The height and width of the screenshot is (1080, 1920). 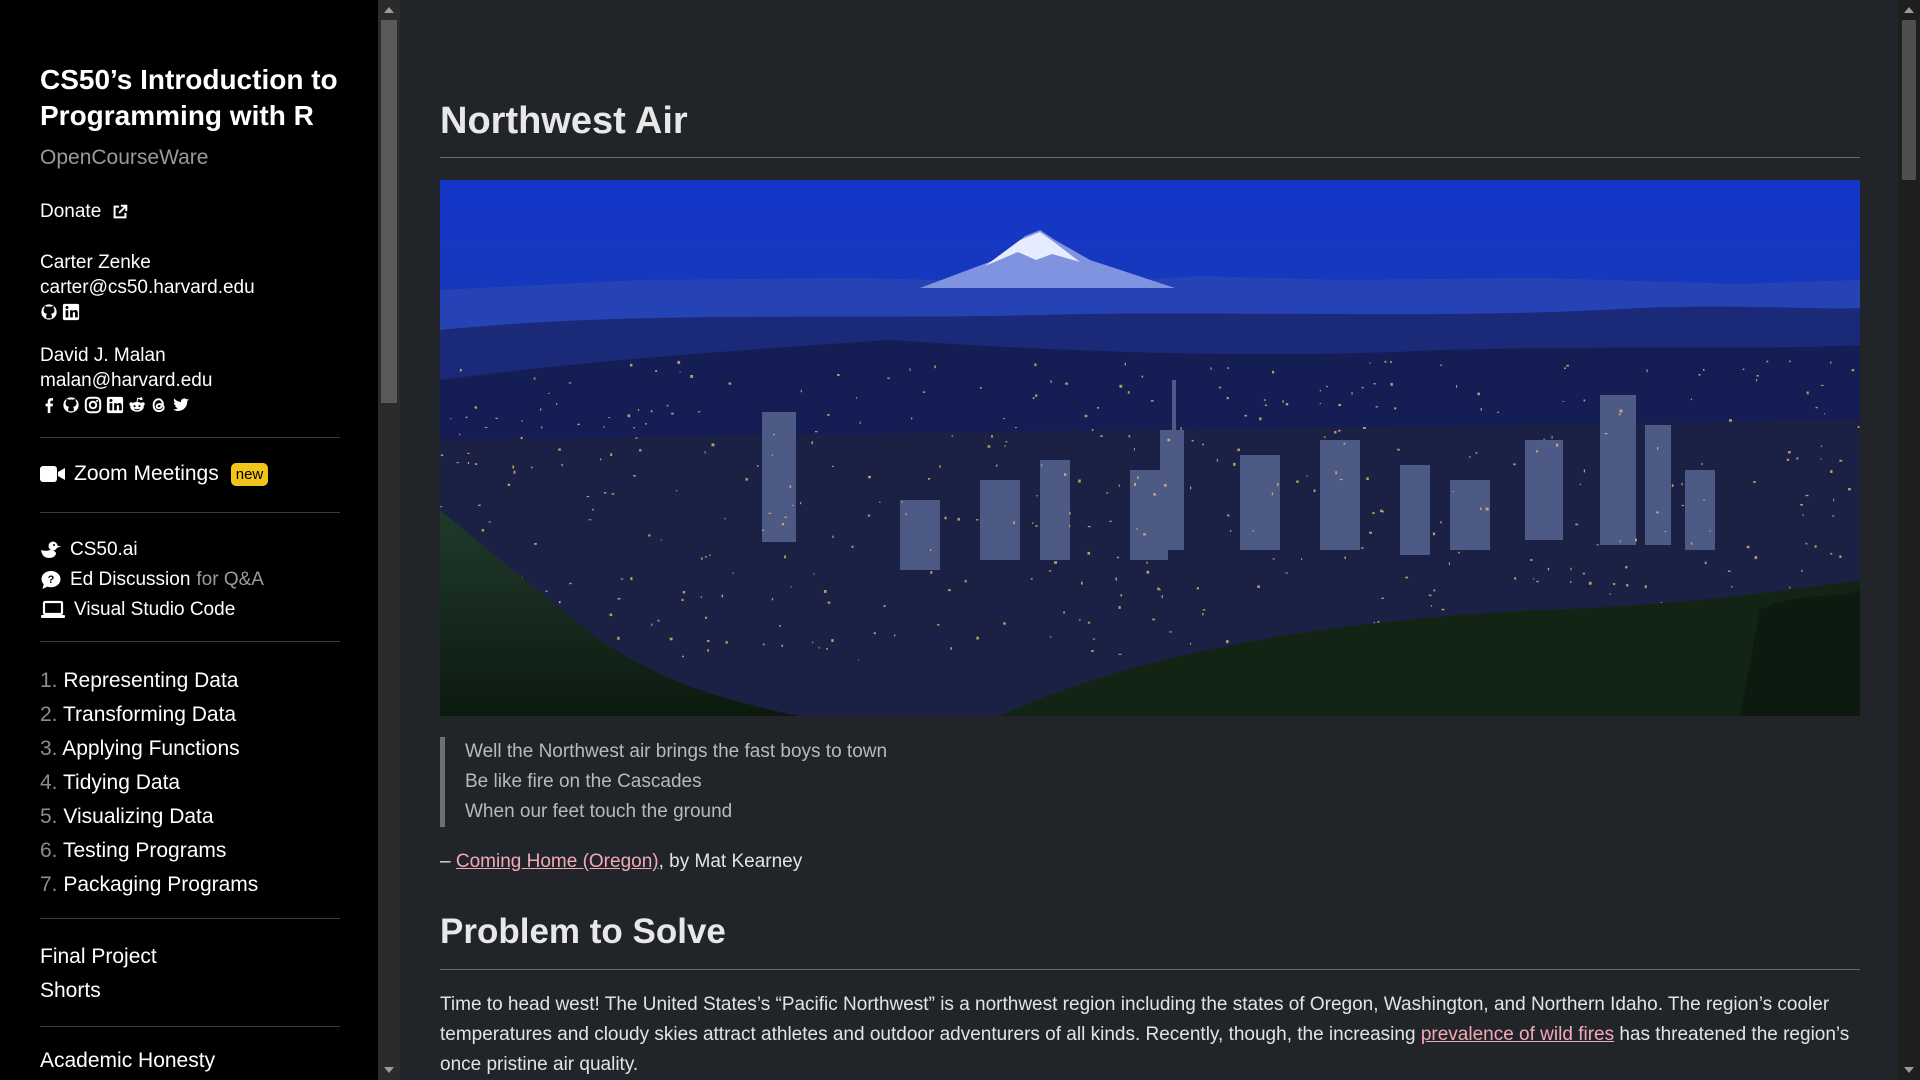 What do you see at coordinates (149, 885) in the screenshot?
I see `lecture-link: 7. Packaging Programs` at bounding box center [149, 885].